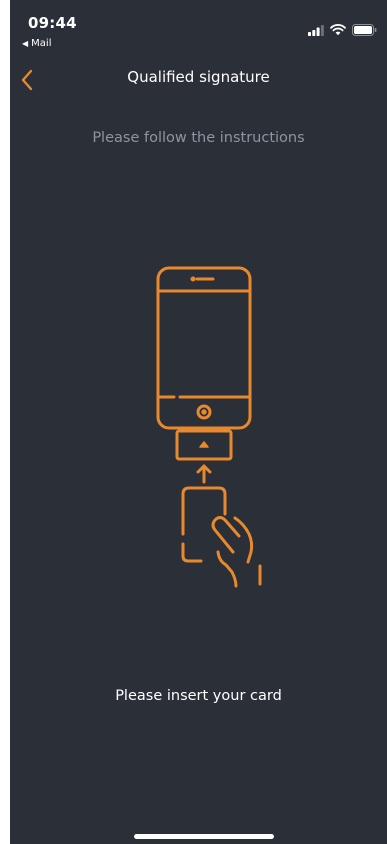 The image size is (387, 844). I want to click on status-bar: 09:44 ◀ Mail, so click(198, 28).